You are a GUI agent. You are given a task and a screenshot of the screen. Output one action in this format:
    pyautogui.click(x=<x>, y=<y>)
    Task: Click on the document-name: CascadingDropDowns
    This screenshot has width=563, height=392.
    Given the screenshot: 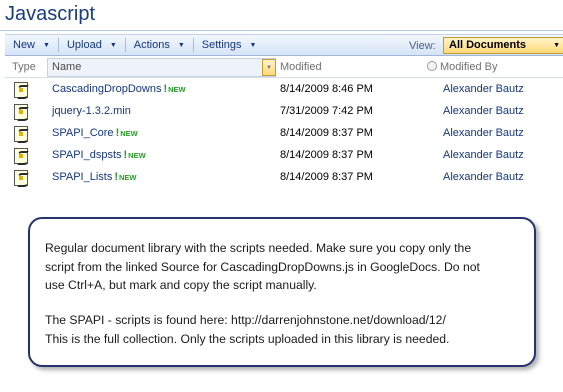 What is the action you would take?
    pyautogui.click(x=106, y=89)
    